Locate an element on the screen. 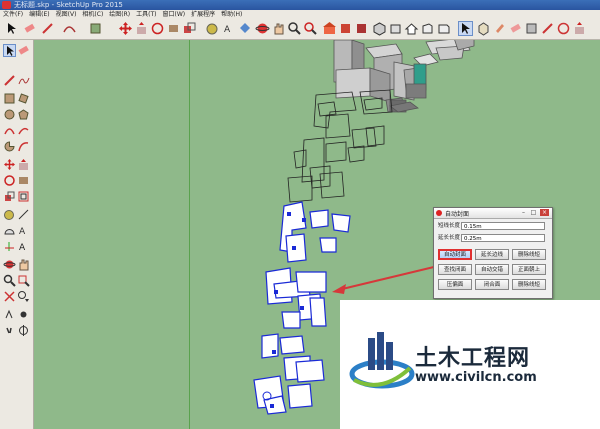  zoom-extents-icon is located at coordinates (310, 28).